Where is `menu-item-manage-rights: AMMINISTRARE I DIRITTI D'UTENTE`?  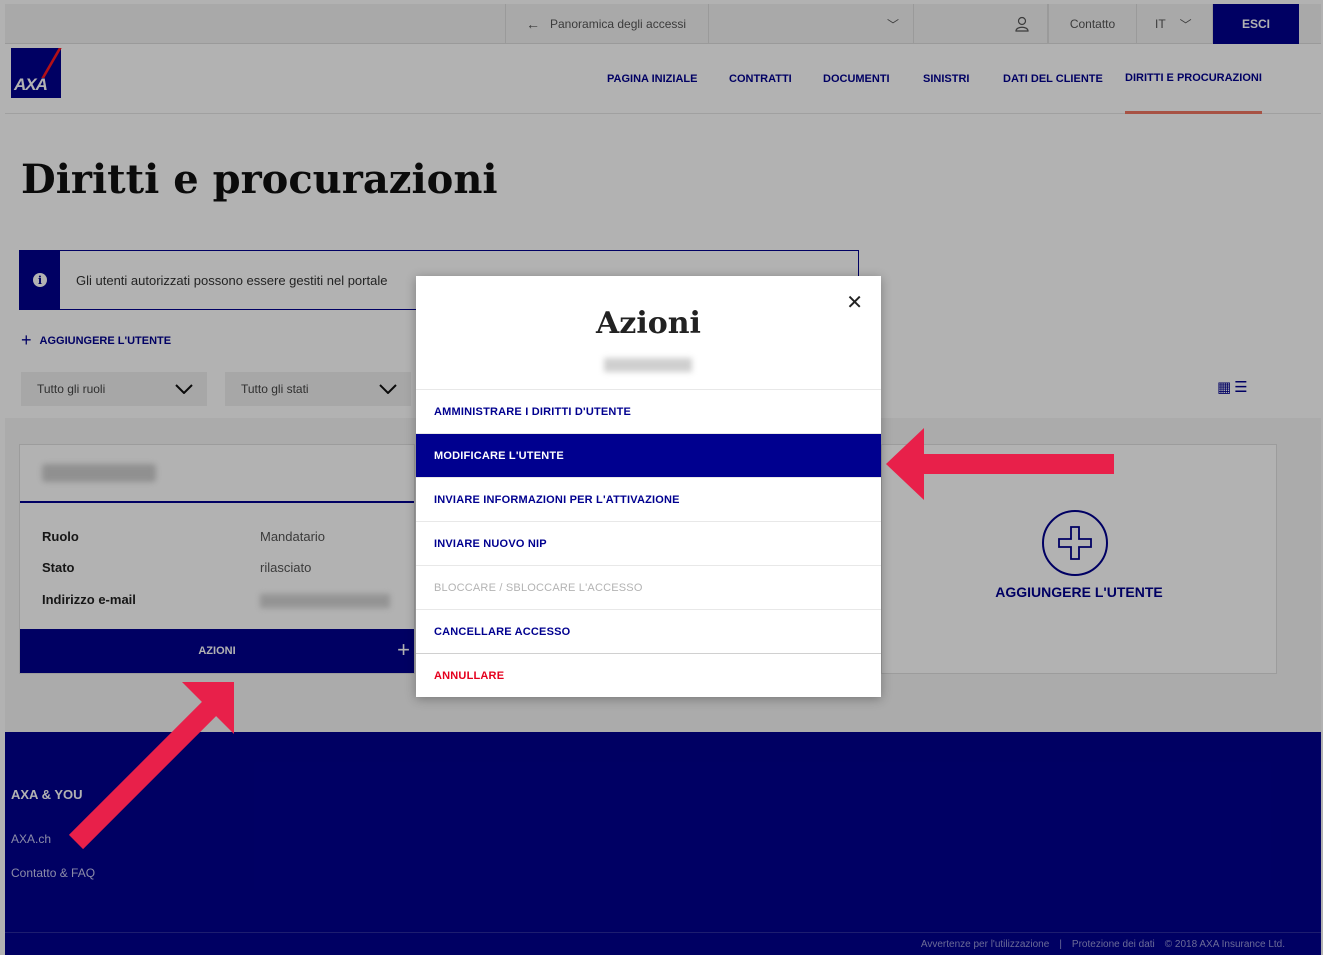 menu-item-manage-rights: AMMINISTRARE I DIRITTI D'UTENTE is located at coordinates (648, 411).